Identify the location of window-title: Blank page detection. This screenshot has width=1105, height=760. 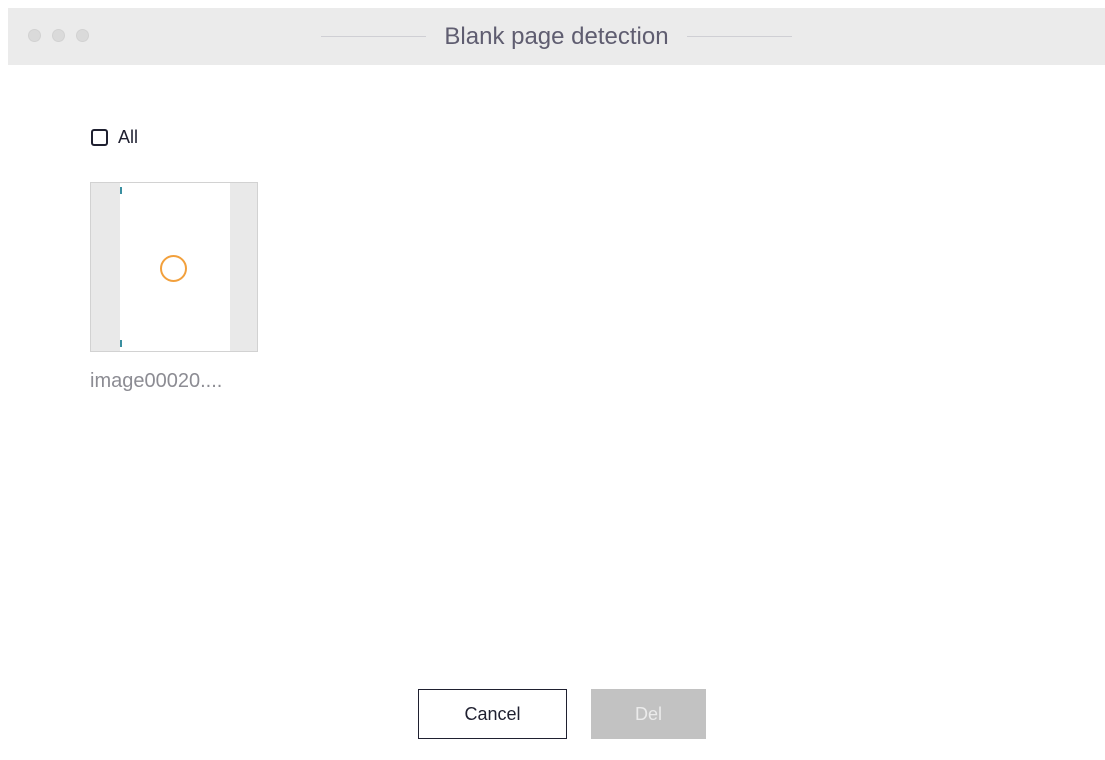
(556, 36).